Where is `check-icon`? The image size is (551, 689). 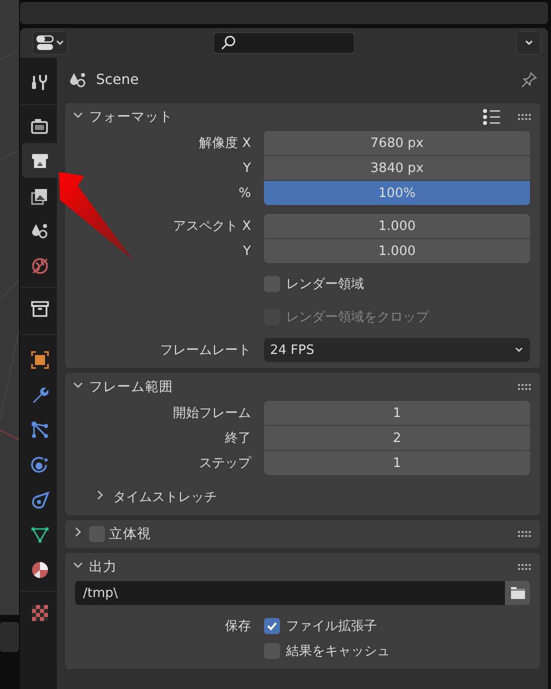
check-icon is located at coordinates (272, 626).